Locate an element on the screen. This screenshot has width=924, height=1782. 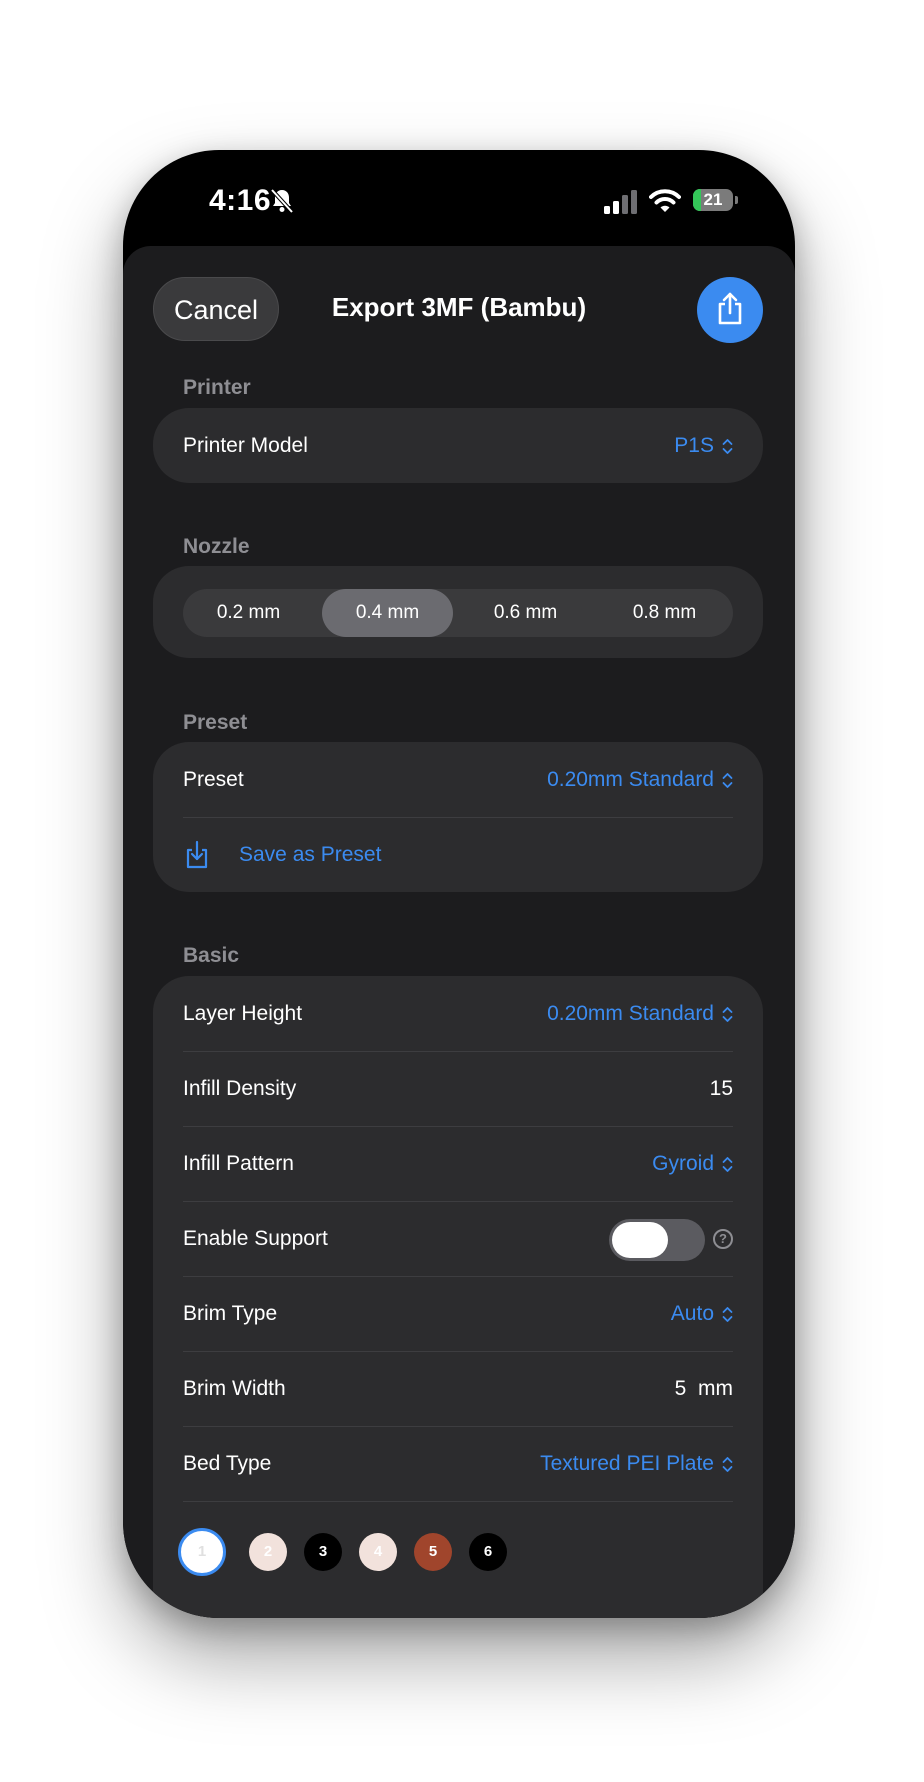
filament-swatch-6: 6 is located at coordinates (488, 1552).